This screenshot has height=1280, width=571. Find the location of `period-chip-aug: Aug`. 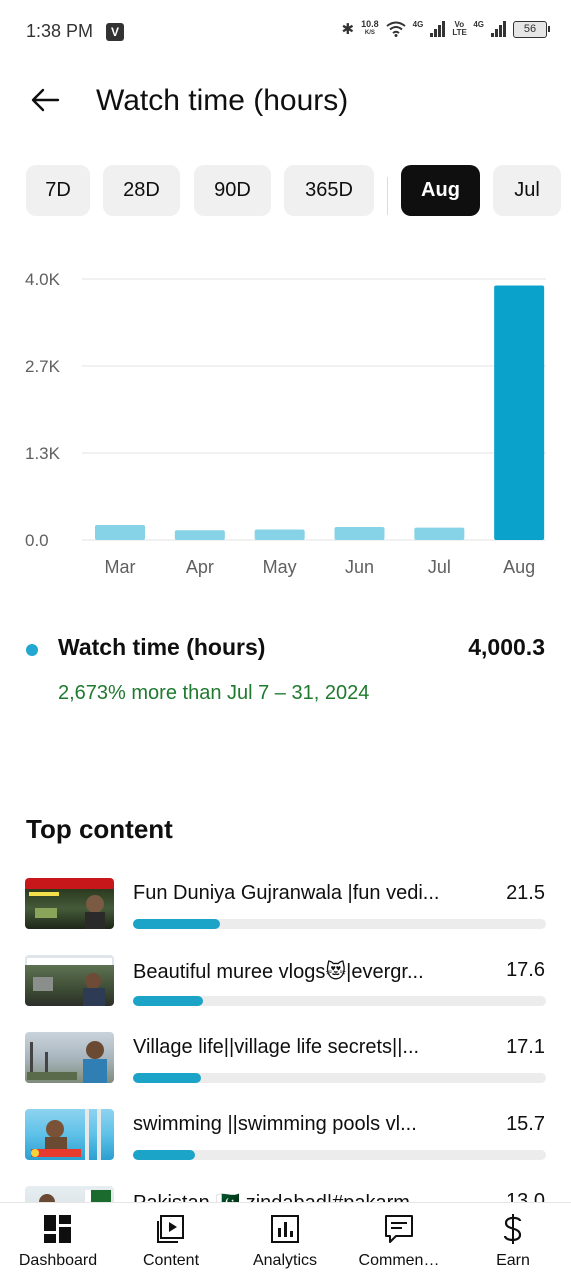

period-chip-aug: Aug is located at coordinates (440, 190).